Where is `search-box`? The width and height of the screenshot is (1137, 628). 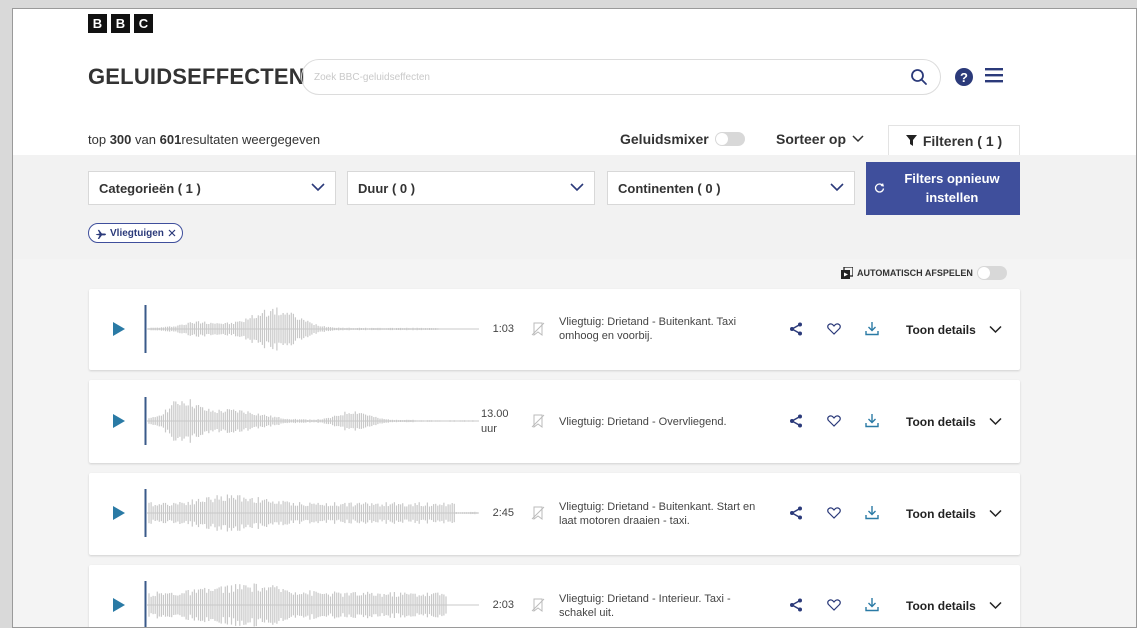
search-box is located at coordinates (621, 77).